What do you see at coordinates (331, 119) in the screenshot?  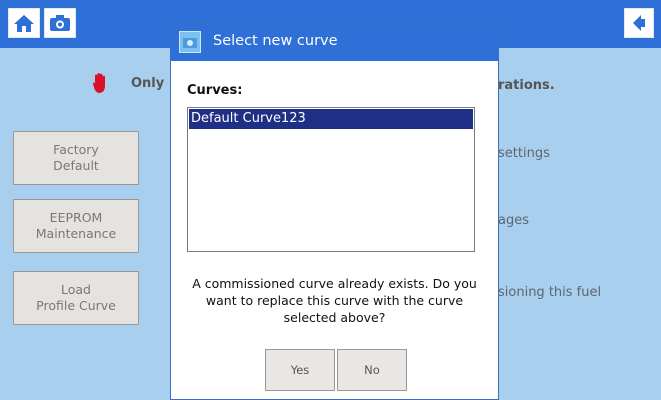 I see `list-item: Default Curve123` at bounding box center [331, 119].